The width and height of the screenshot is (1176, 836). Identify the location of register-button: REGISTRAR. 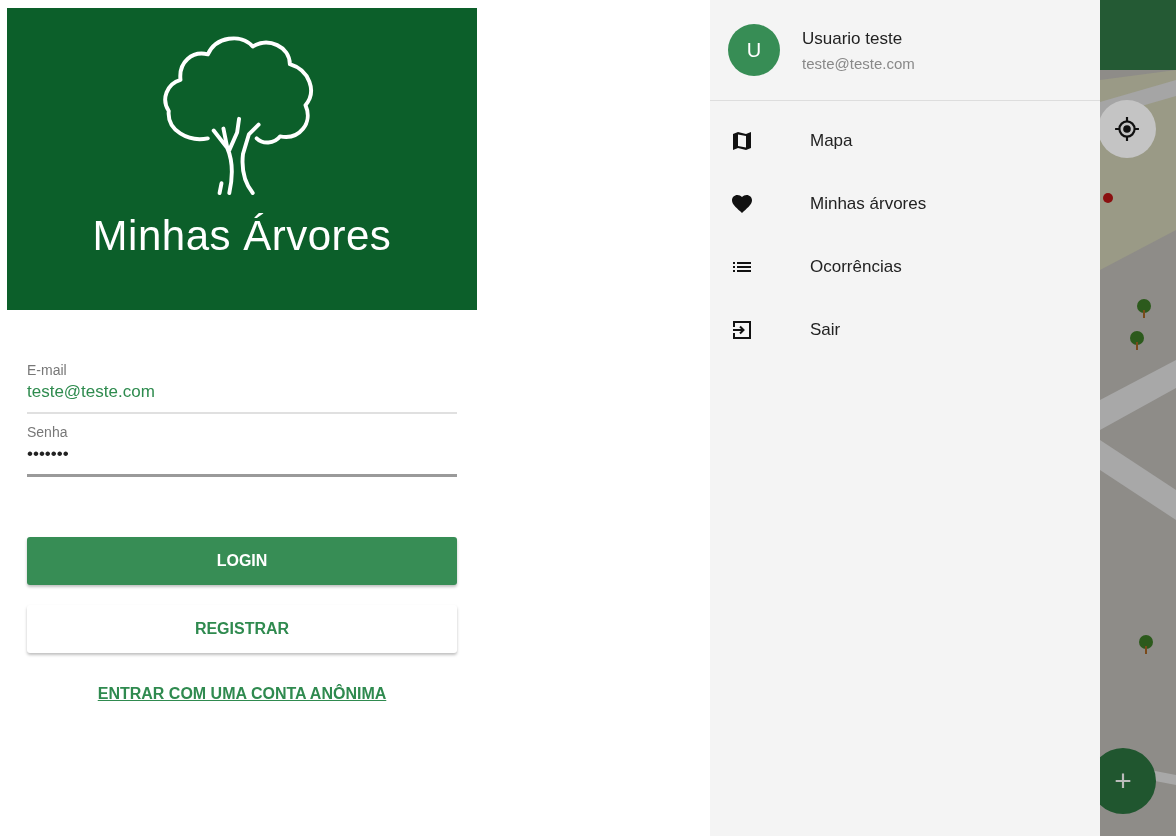
(242, 629).